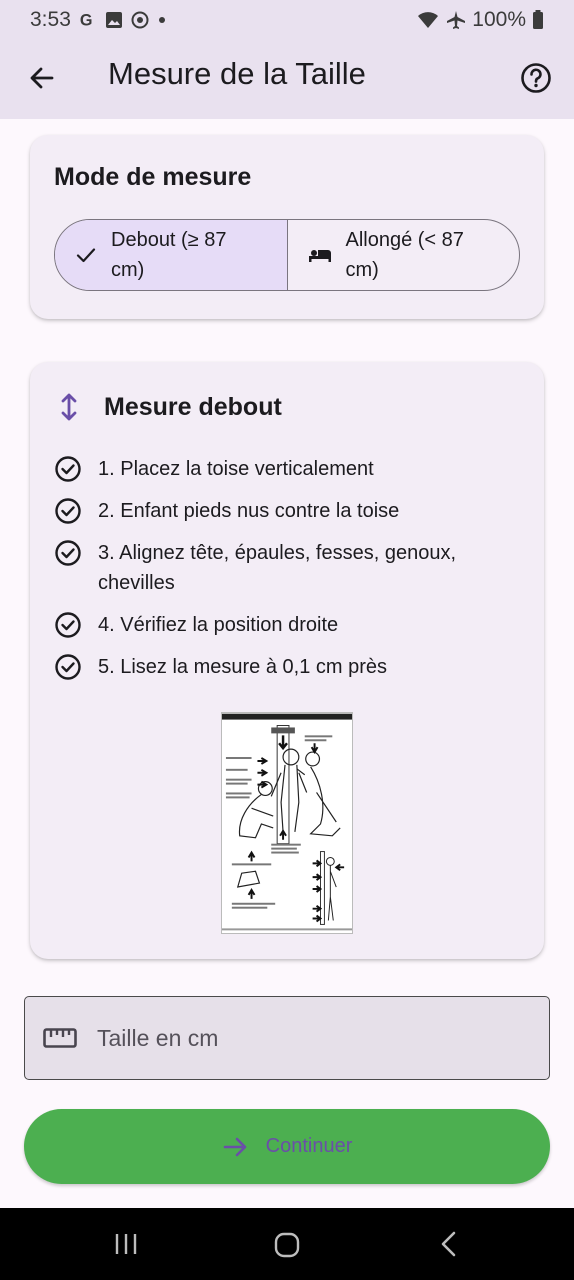 This screenshot has width=574, height=1280. Describe the element at coordinates (456, 20) in the screenshot. I see `airplane-icon` at that location.